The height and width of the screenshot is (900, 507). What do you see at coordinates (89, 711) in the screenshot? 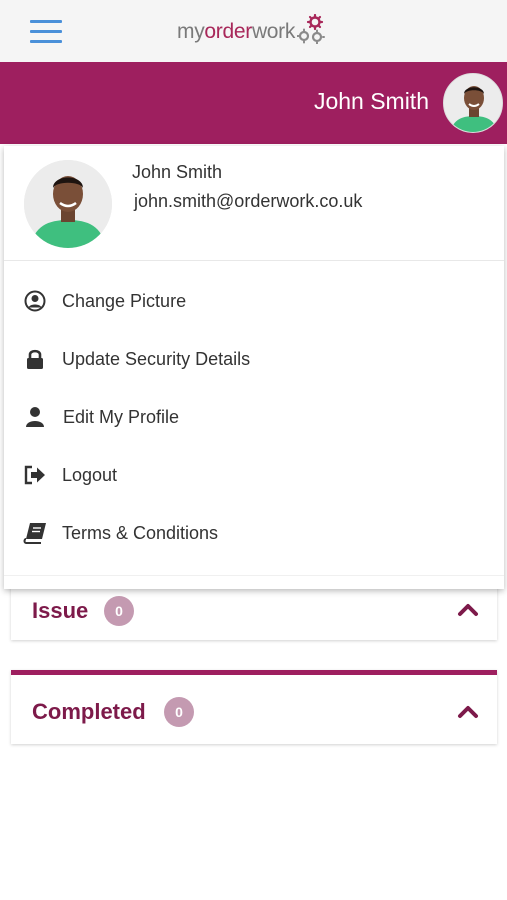
I see `completed-section-title: Completed` at bounding box center [89, 711].